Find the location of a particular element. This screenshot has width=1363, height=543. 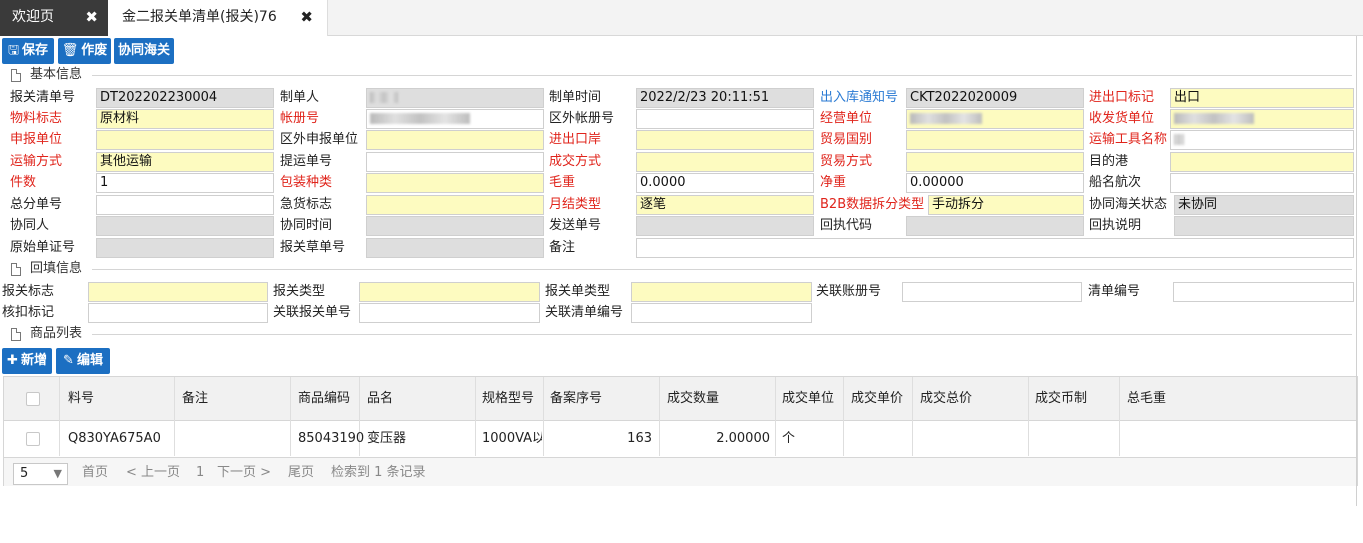

label-trade-mode: 贸易方式 is located at coordinates (846, 161).